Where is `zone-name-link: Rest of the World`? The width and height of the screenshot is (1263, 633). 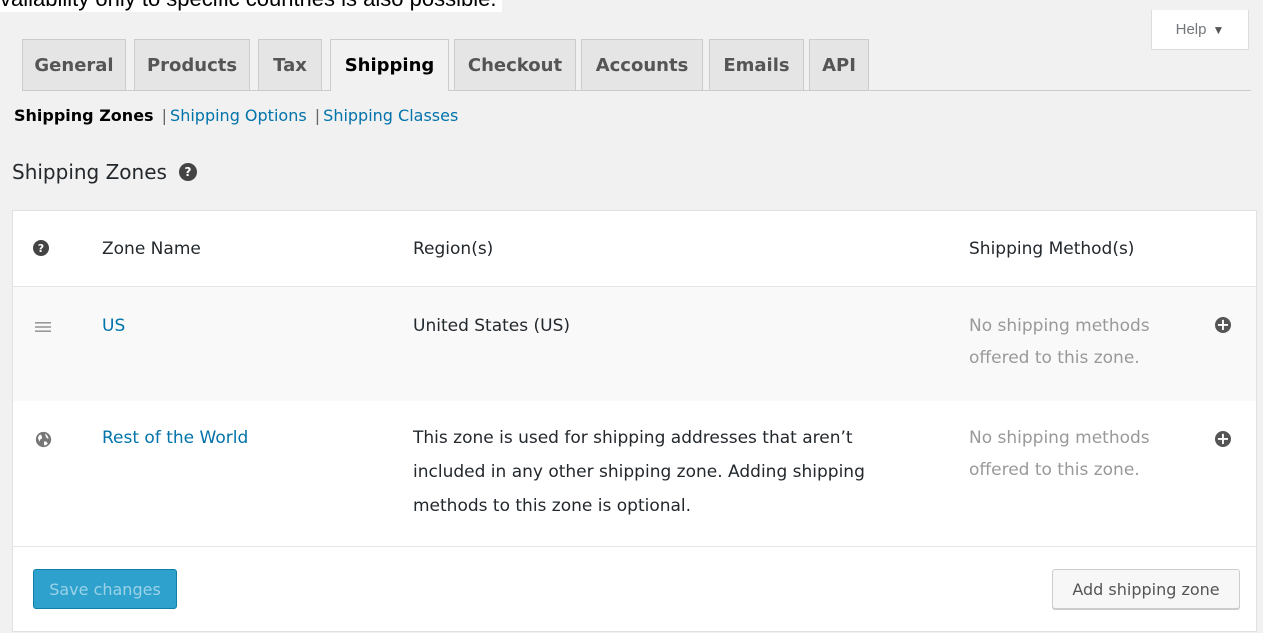
zone-name-link: Rest of the World is located at coordinates (175, 438).